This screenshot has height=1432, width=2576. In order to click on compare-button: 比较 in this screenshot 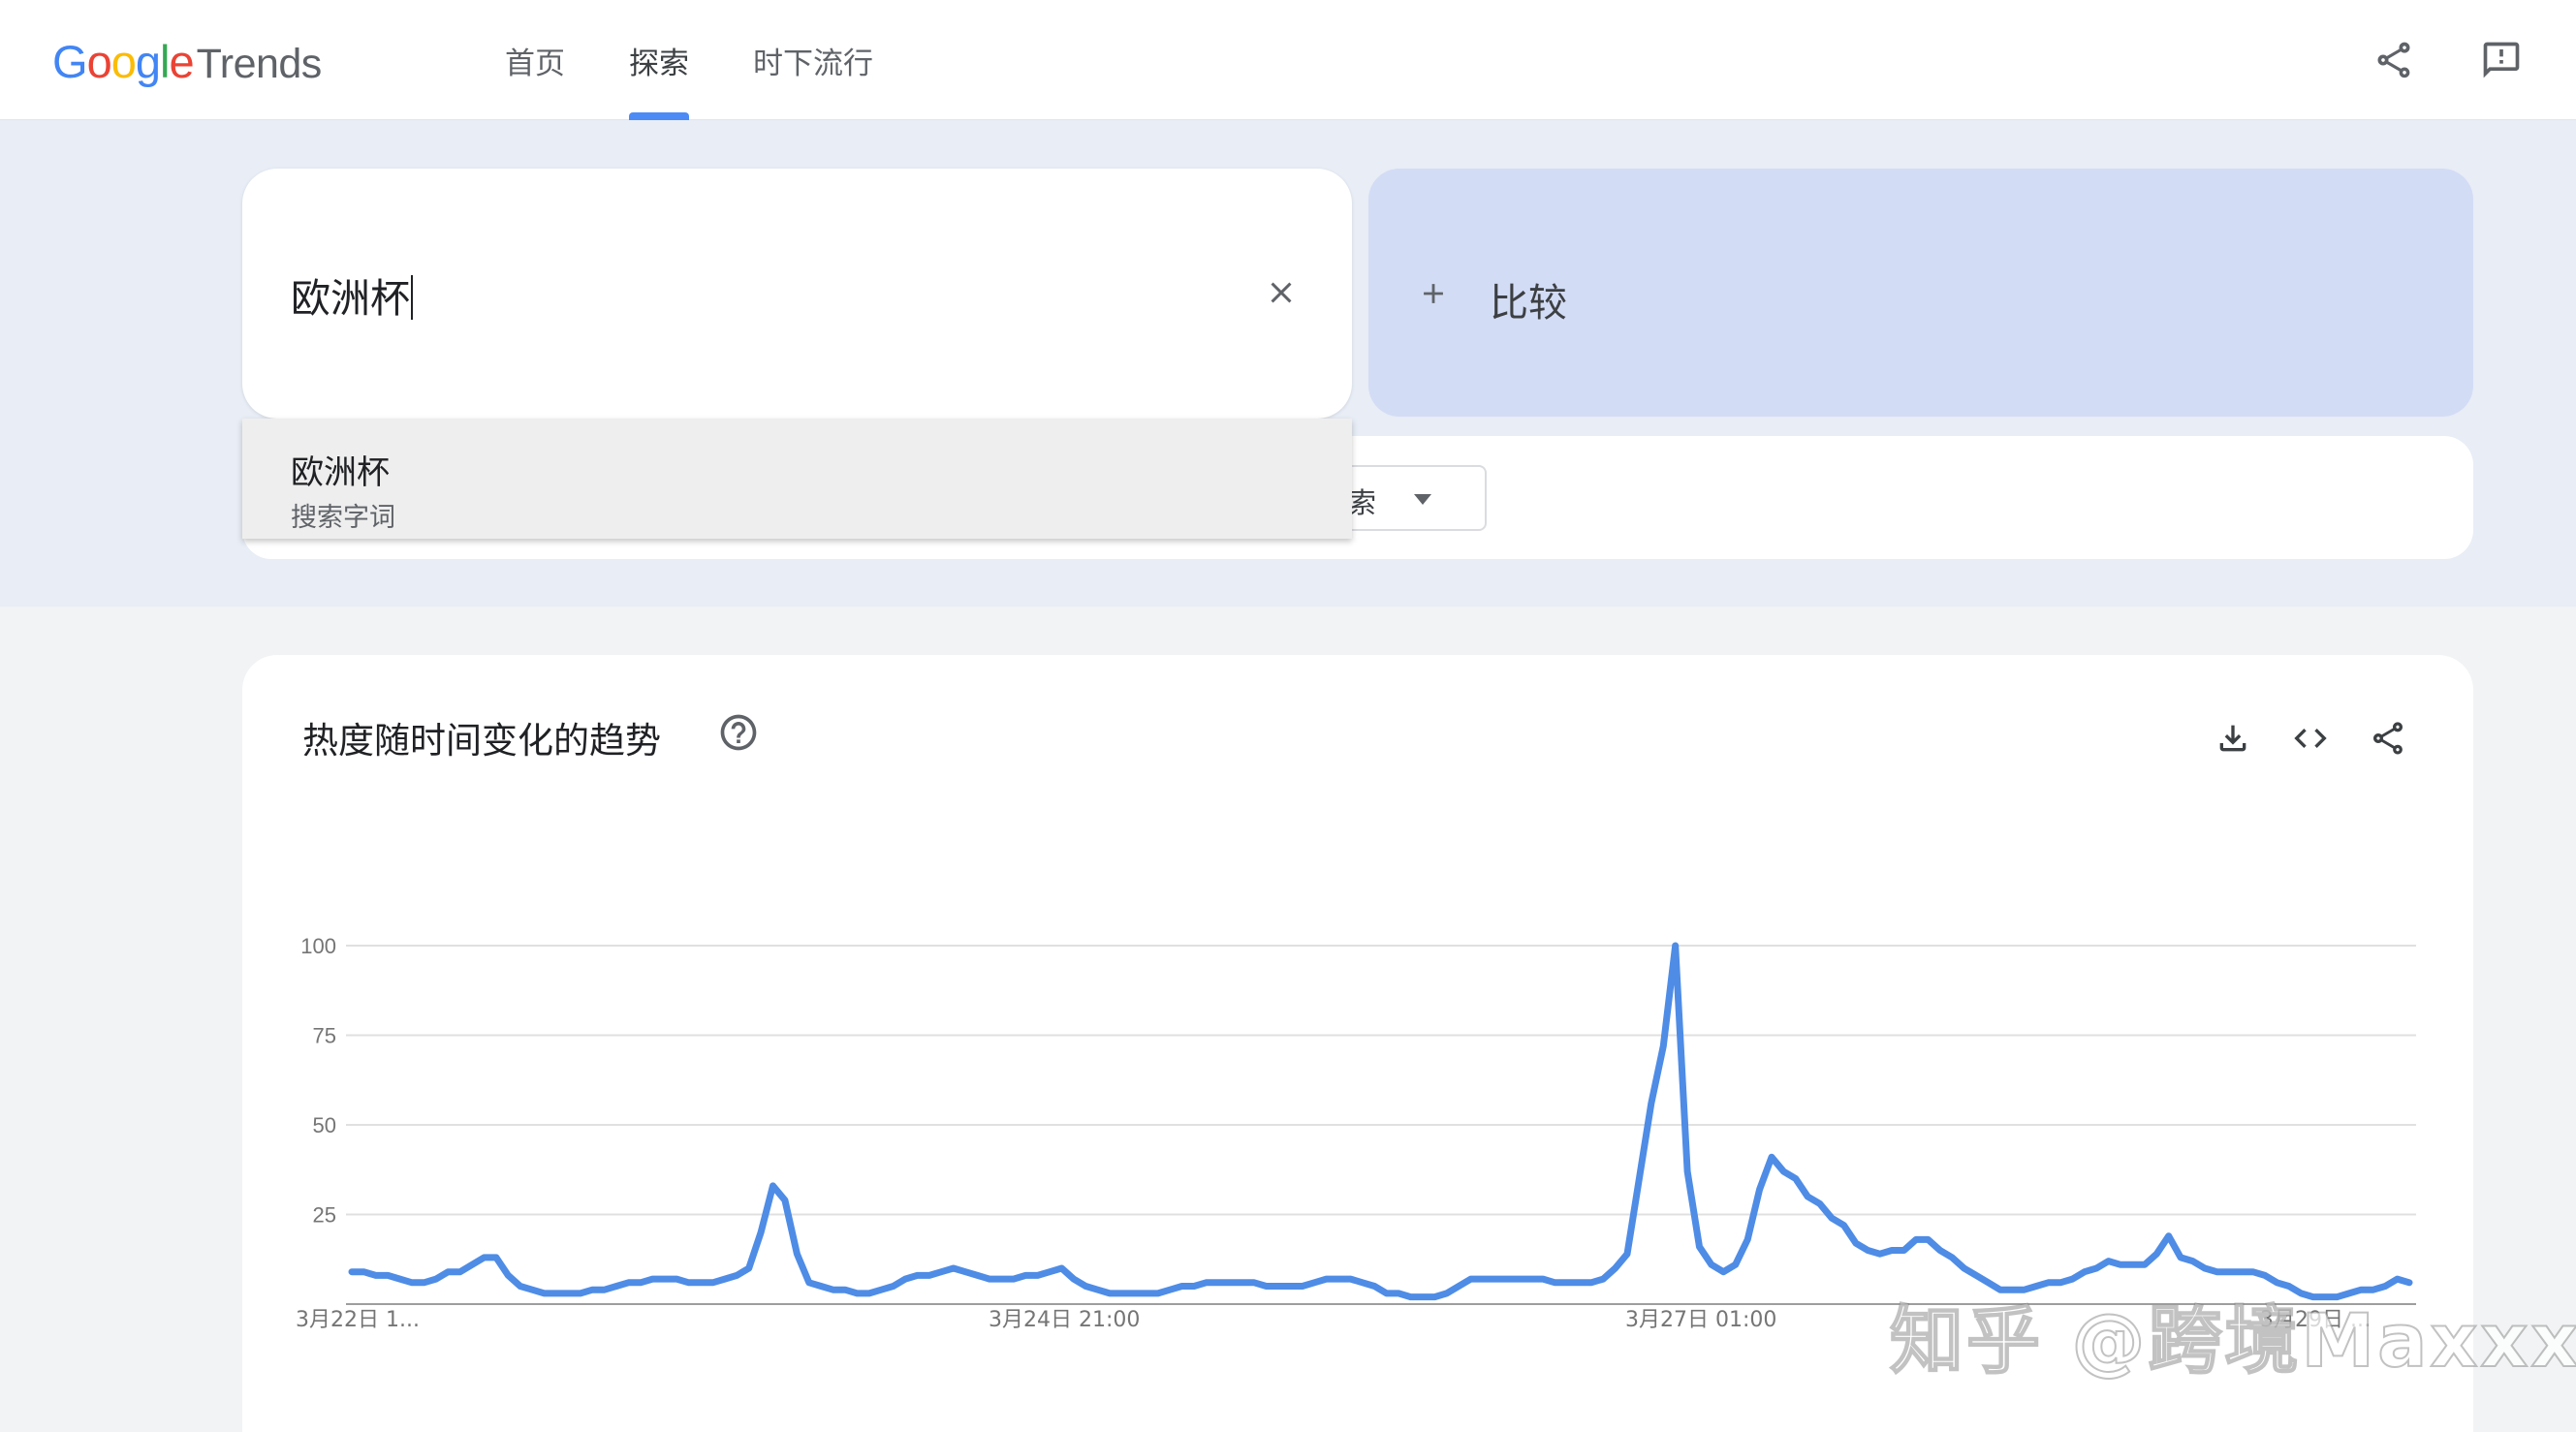, I will do `click(1920, 293)`.